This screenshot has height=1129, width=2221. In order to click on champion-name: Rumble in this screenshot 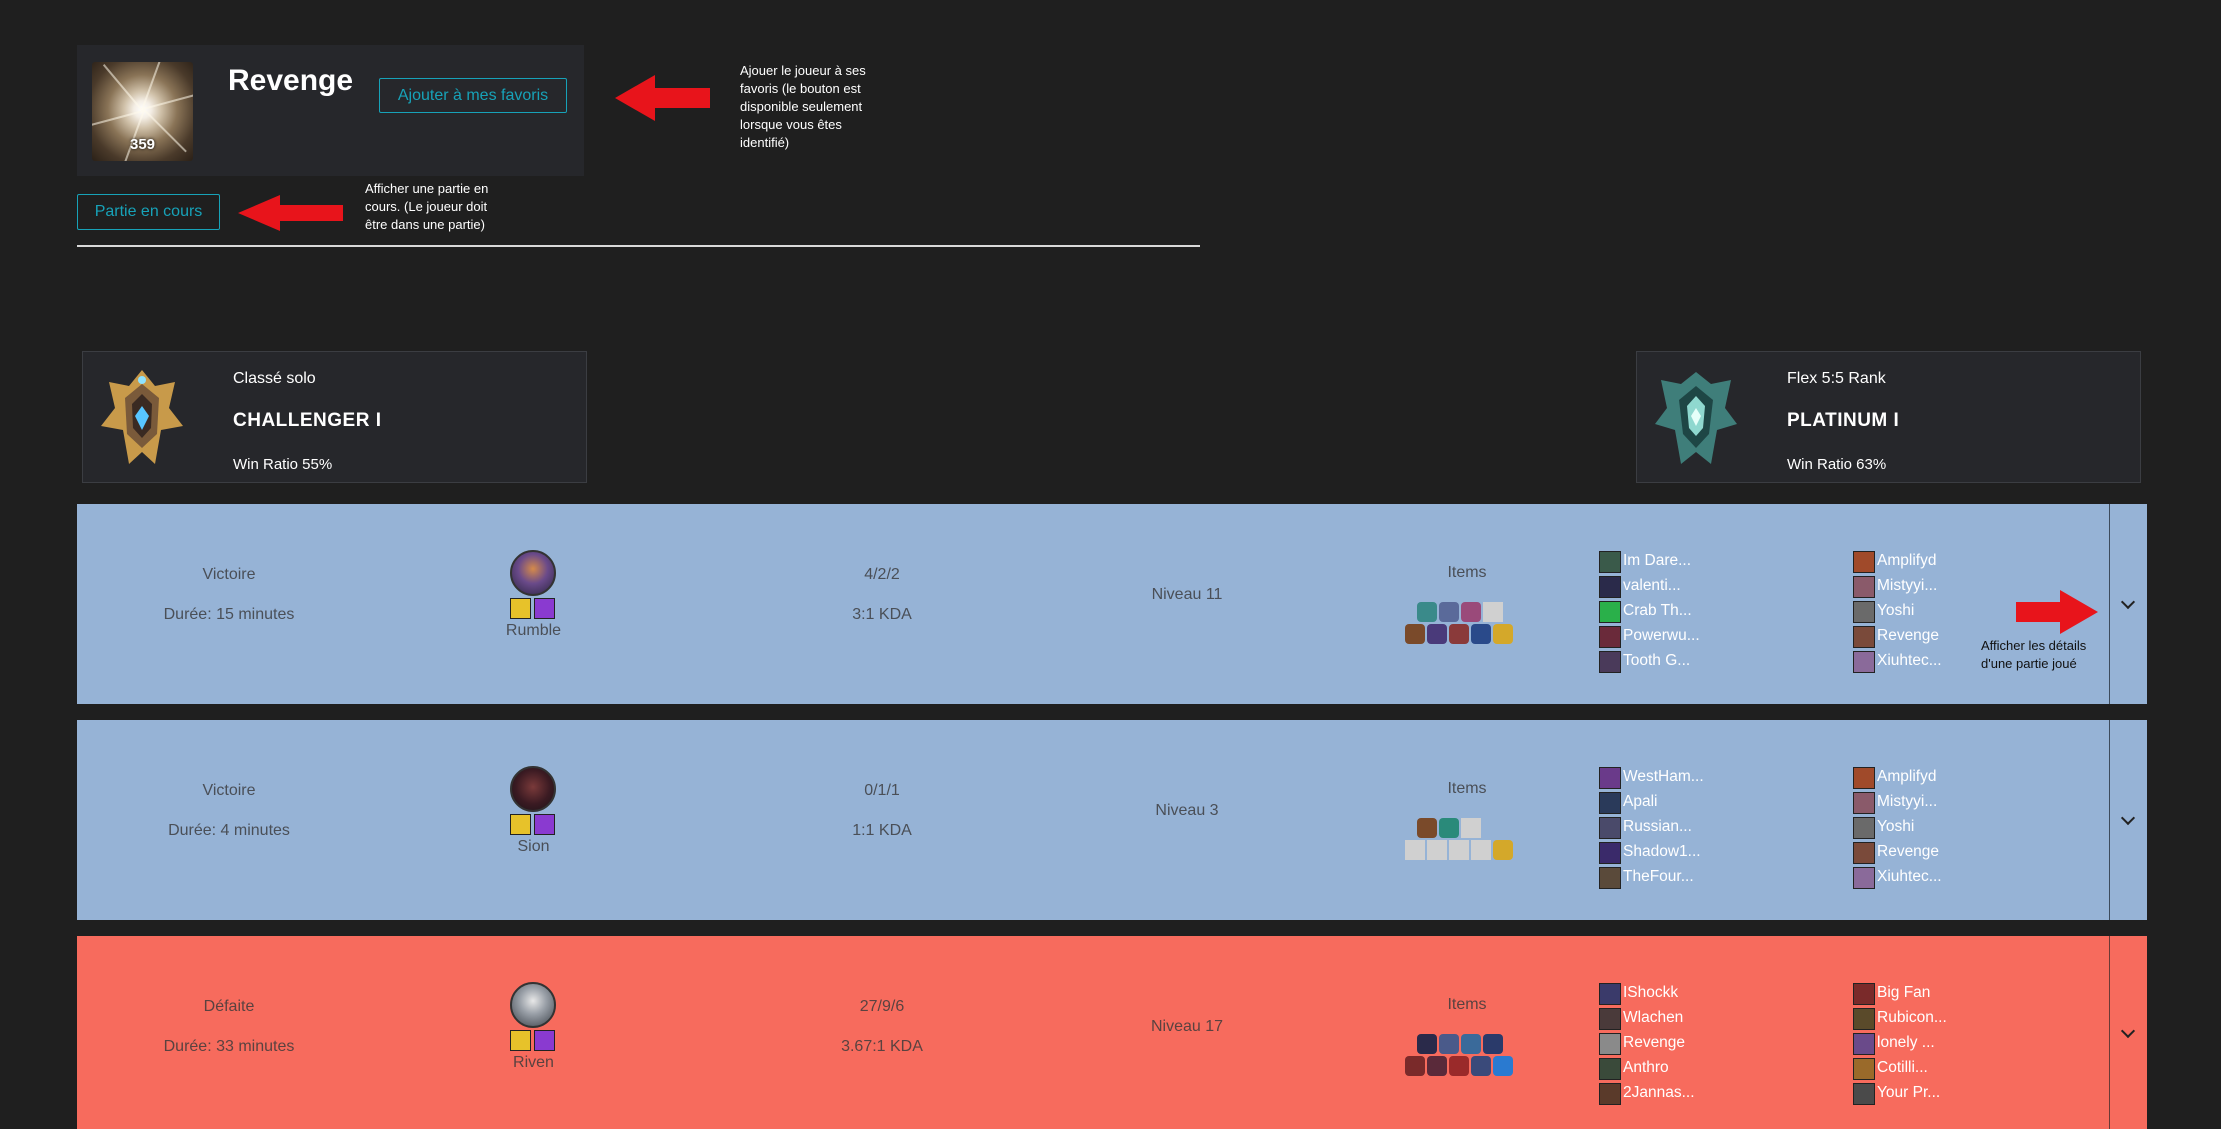, I will do `click(533, 630)`.